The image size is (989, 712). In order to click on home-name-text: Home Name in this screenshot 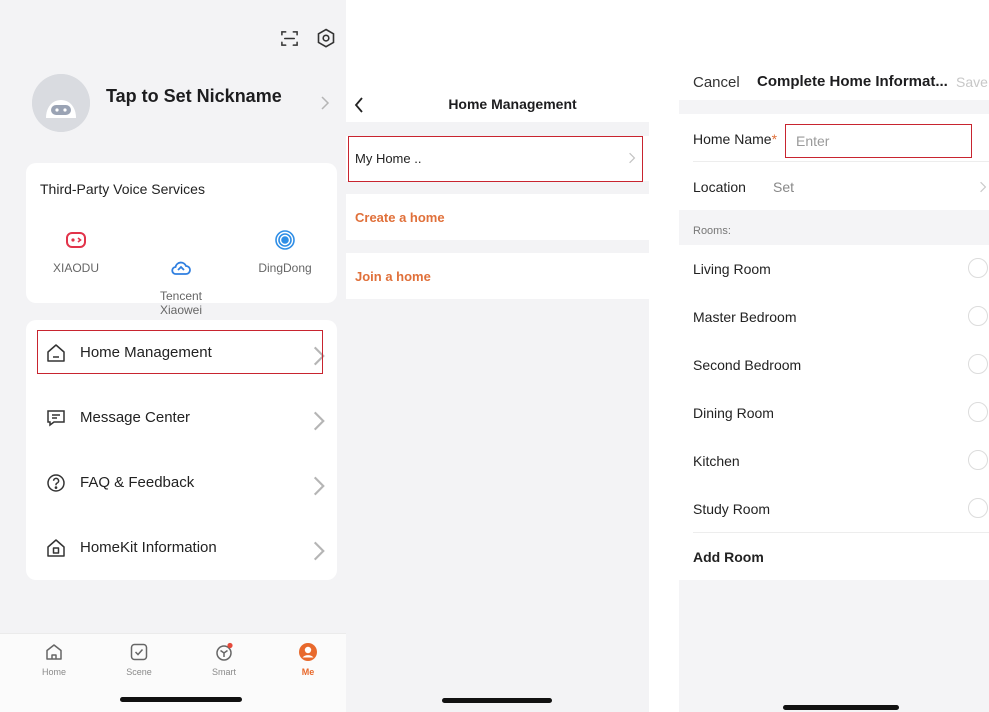, I will do `click(732, 139)`.